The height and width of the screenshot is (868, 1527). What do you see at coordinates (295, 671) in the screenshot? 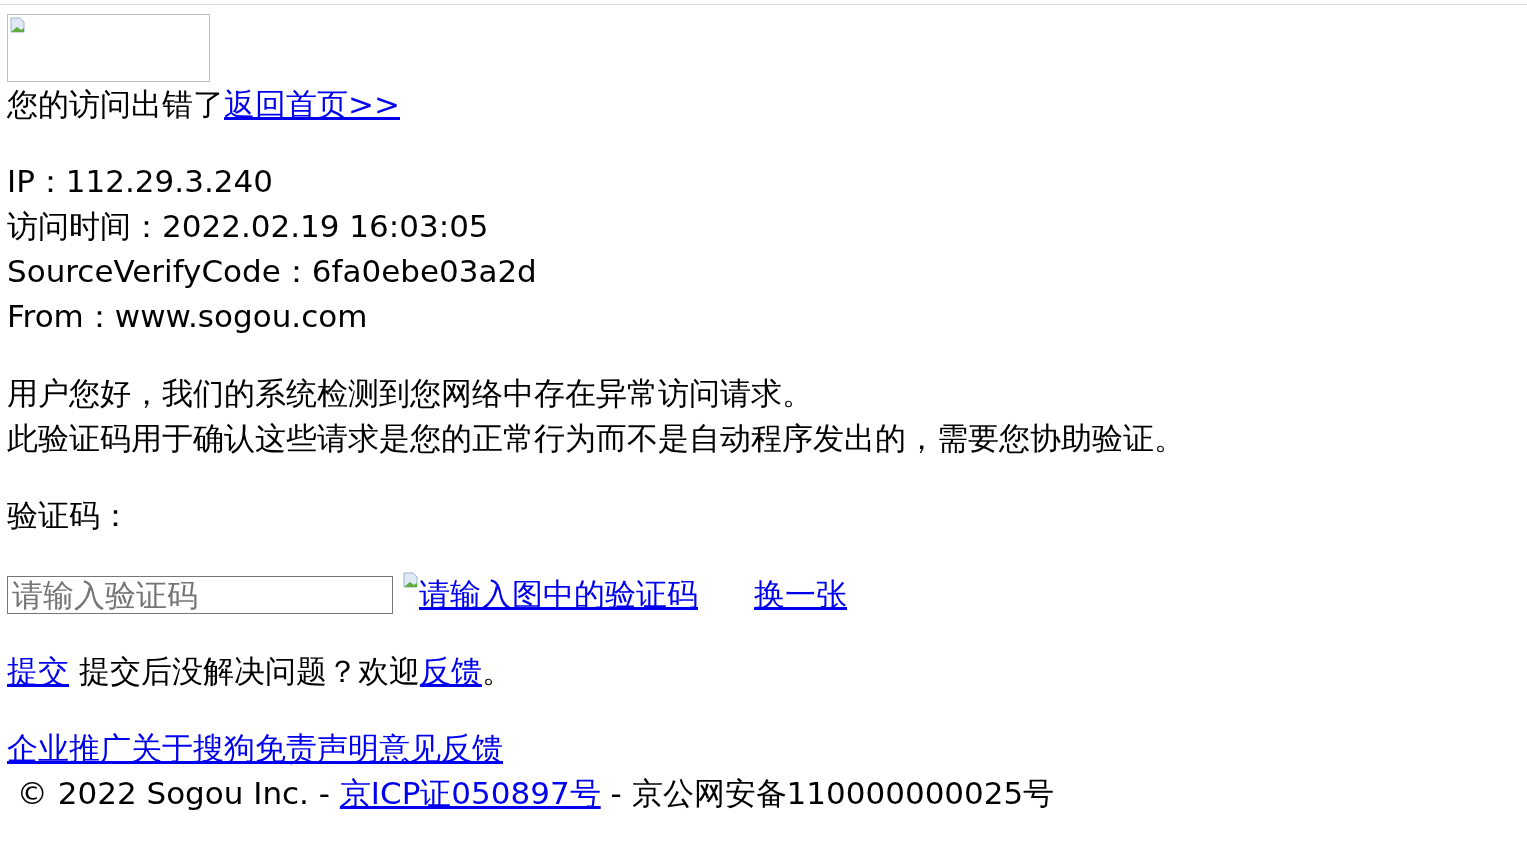
I see `help-text: 提交后没解决问题？欢迎反馈。` at bounding box center [295, 671].